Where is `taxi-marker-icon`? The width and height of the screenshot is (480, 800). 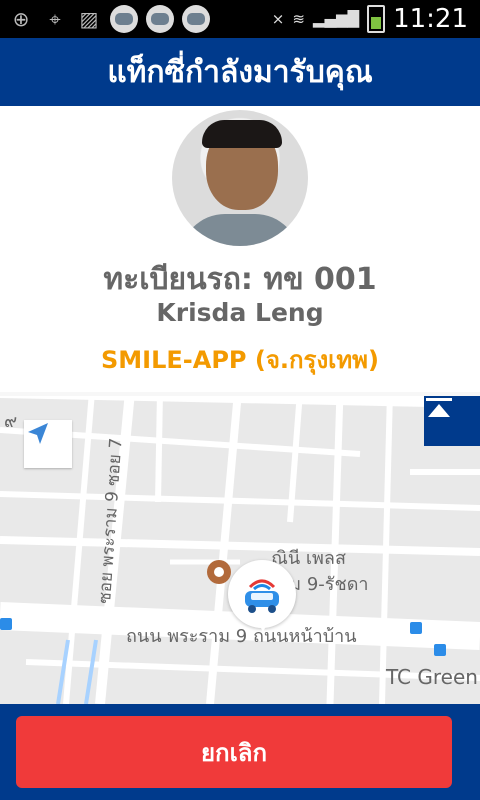
taxi-marker-icon is located at coordinates (262, 594).